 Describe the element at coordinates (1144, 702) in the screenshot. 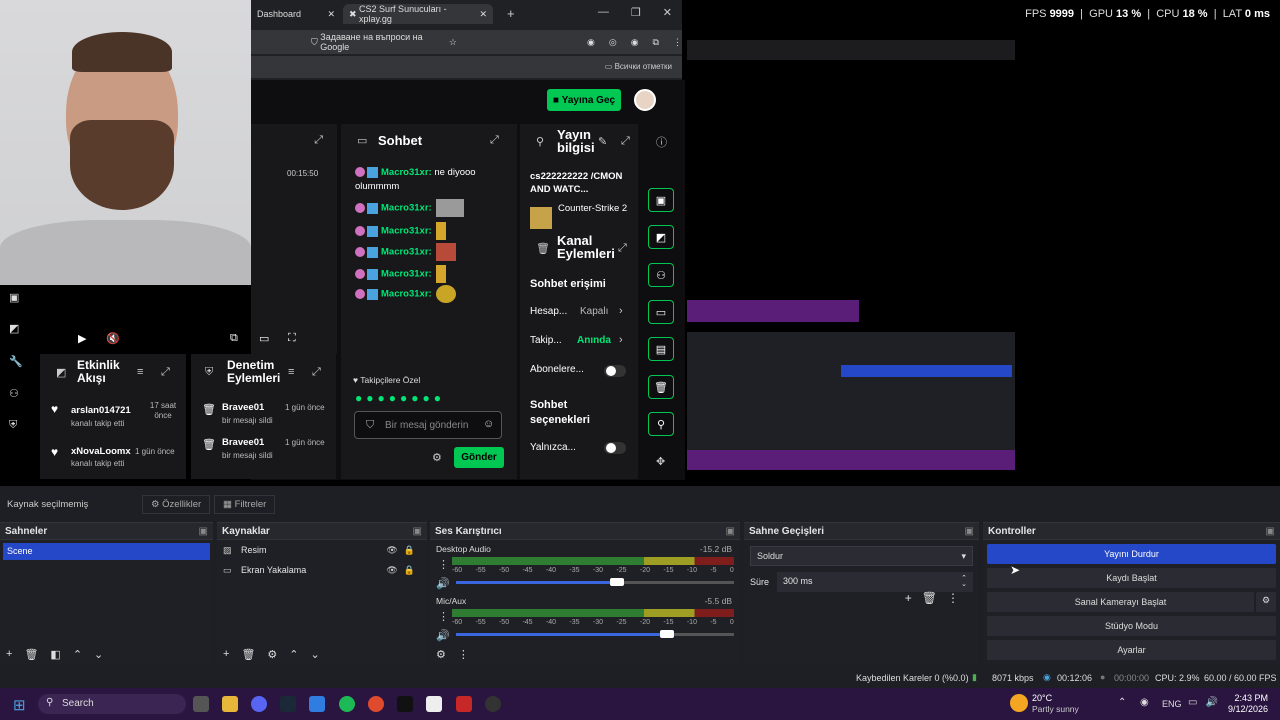

I see `tray-app-icon: ◉` at that location.